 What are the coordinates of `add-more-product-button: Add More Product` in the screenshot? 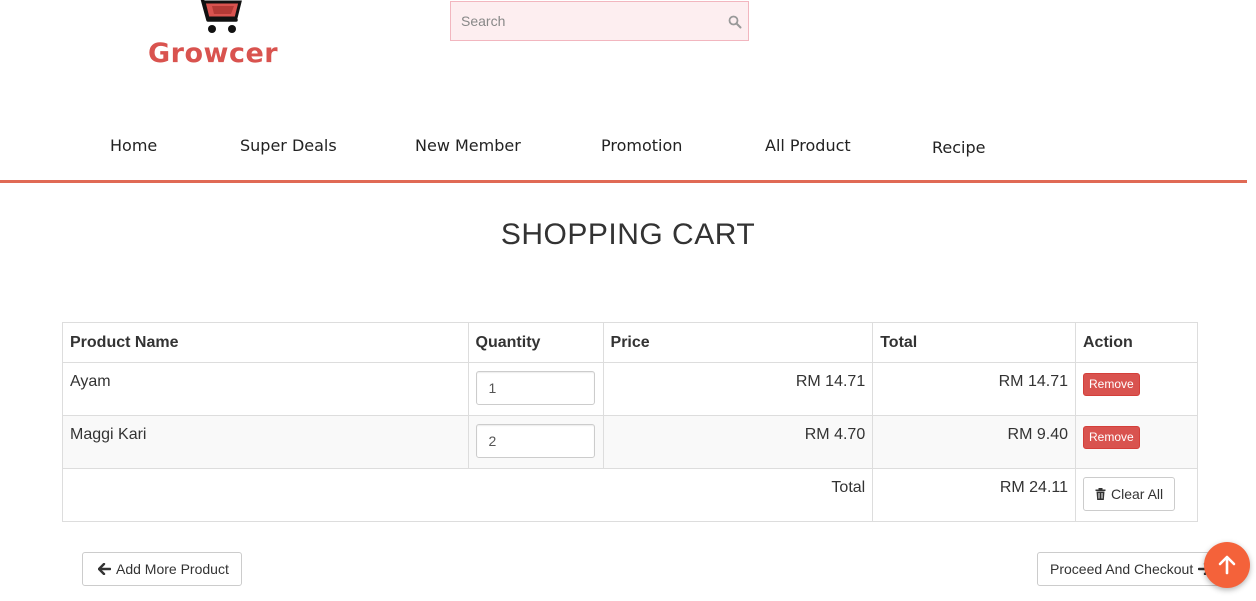 It's located at (162, 569).